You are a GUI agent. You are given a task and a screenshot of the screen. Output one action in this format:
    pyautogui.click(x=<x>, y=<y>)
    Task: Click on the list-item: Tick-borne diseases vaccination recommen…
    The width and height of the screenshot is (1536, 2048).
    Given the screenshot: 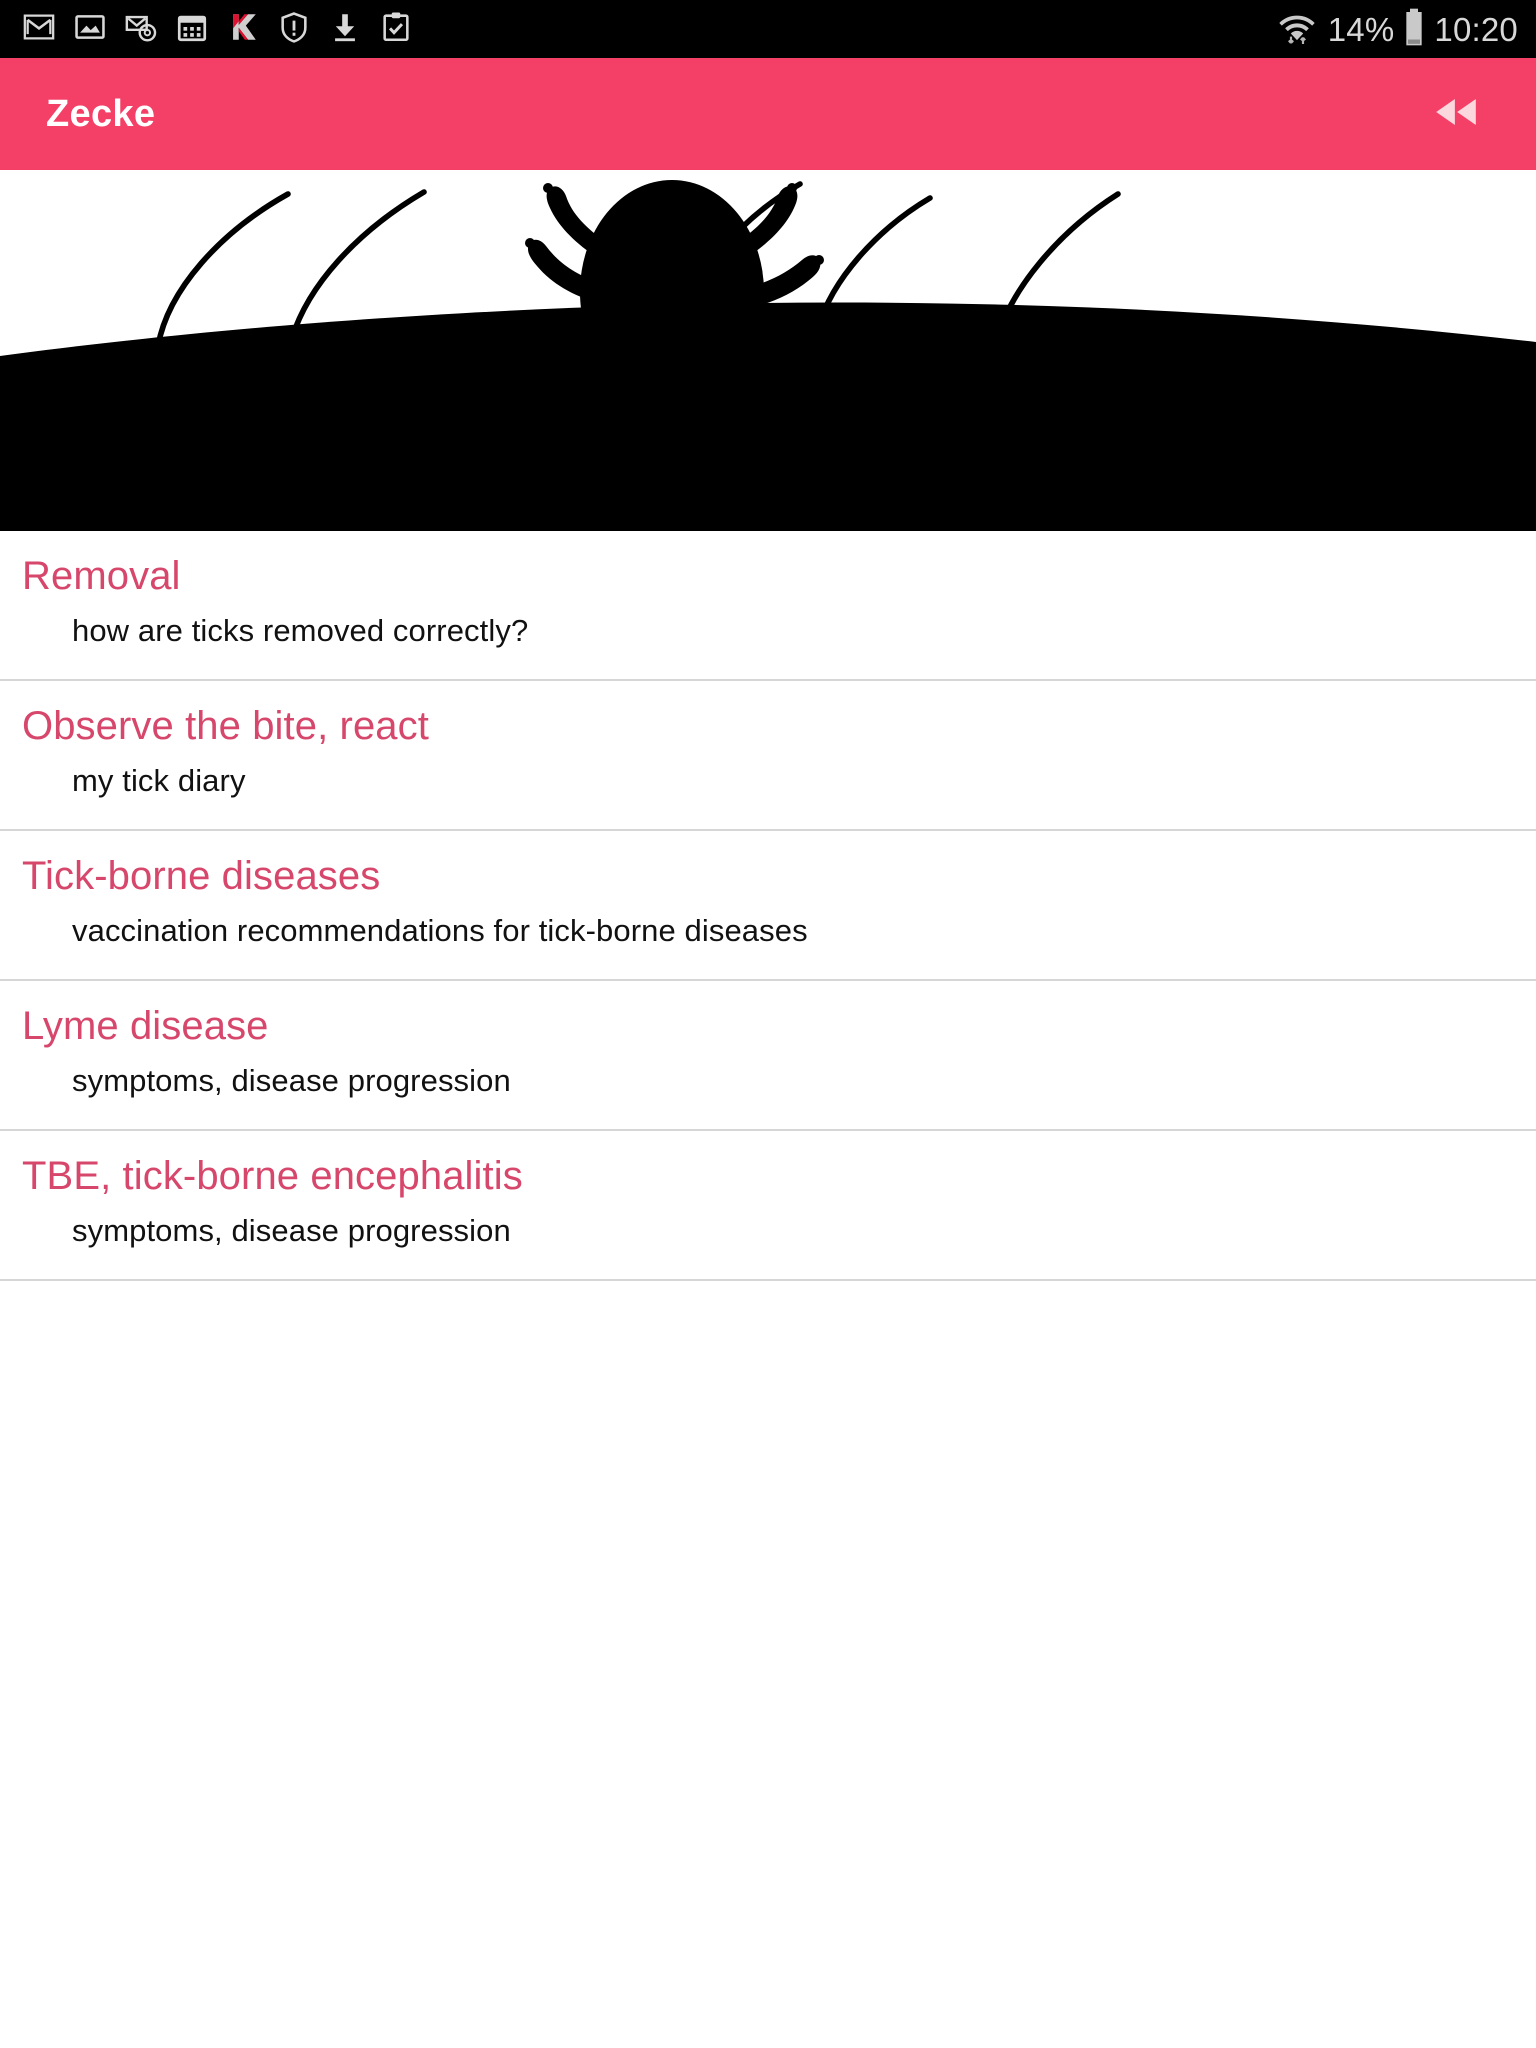 What is the action you would take?
    pyautogui.click(x=768, y=906)
    